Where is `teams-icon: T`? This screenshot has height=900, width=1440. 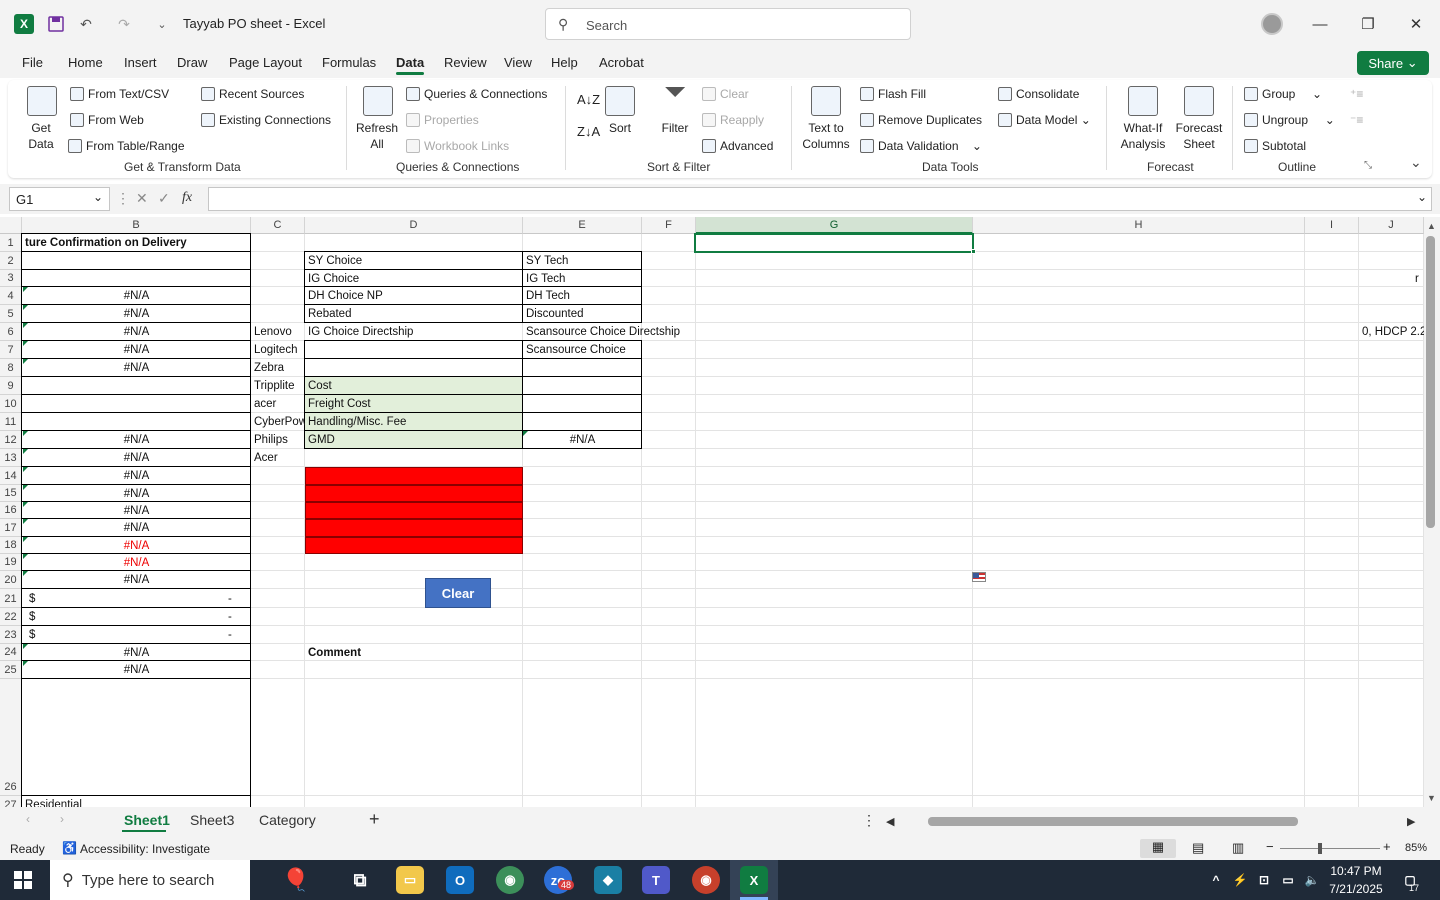 teams-icon: T is located at coordinates (656, 880).